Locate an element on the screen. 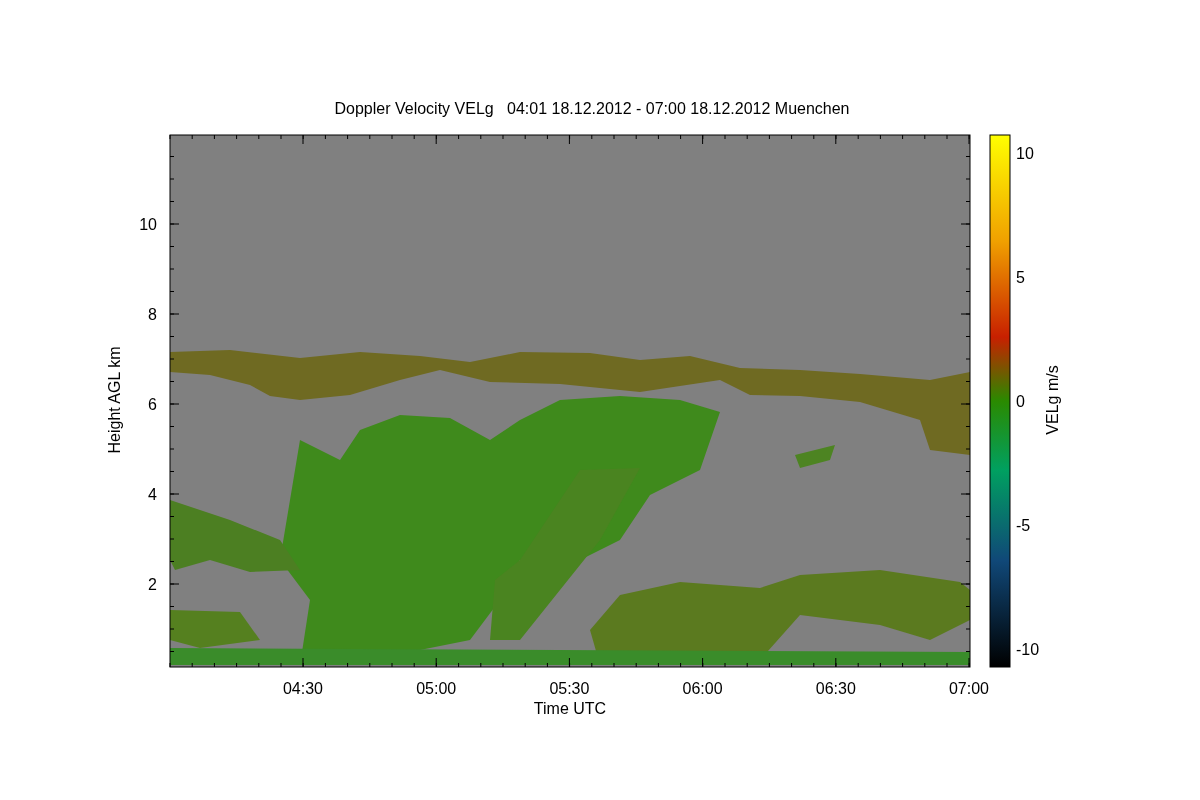 This screenshot has width=1200, height=800. x-axis-label: Time UTC is located at coordinates (570, 708).